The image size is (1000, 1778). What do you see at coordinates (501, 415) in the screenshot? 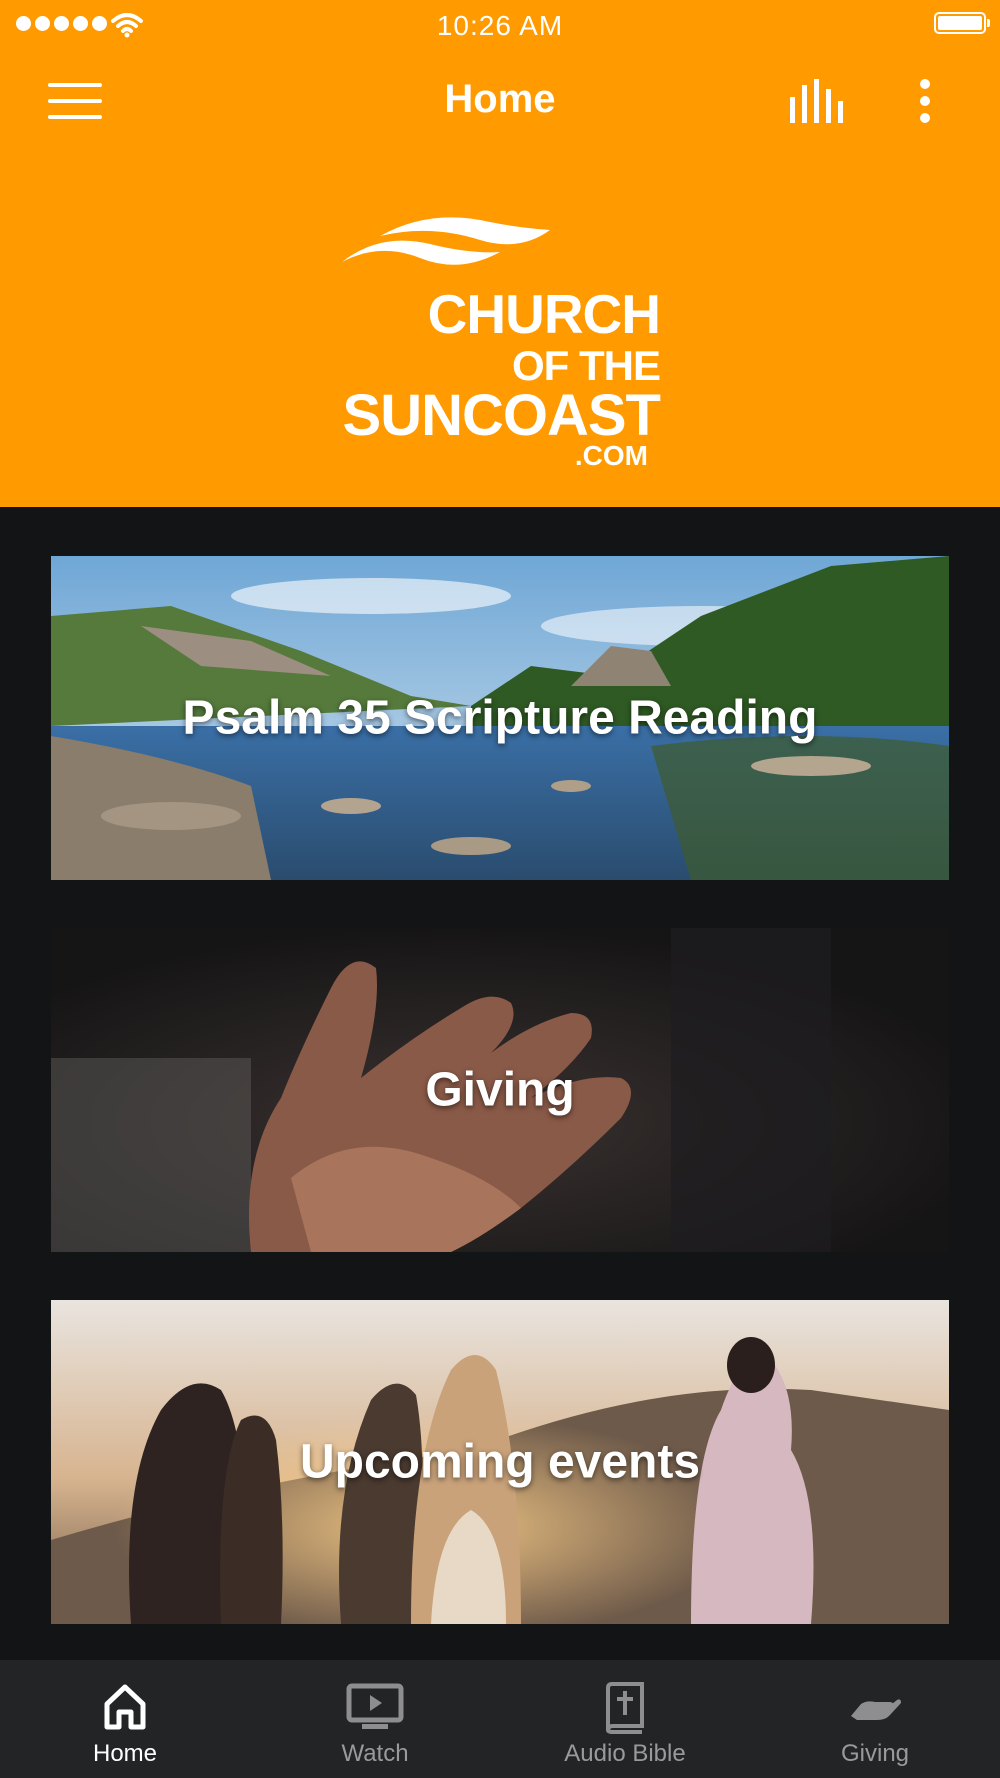
I see `logo-line-3: SUNCOAST` at bounding box center [501, 415].